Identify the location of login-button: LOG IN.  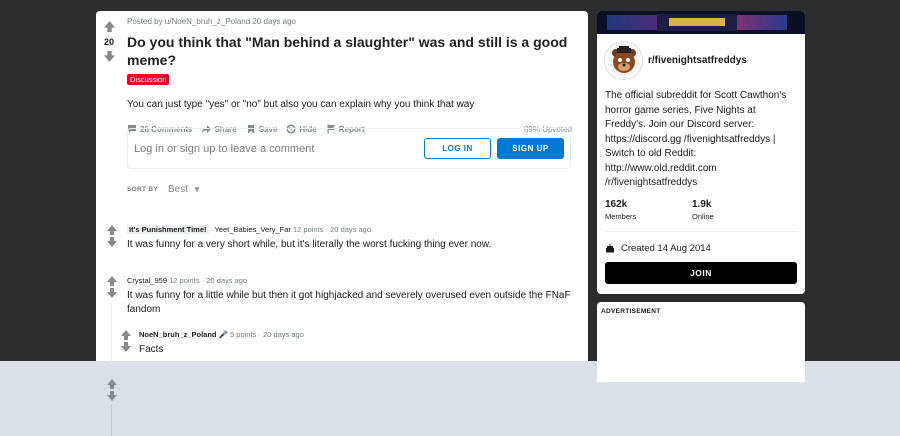
(457, 148).